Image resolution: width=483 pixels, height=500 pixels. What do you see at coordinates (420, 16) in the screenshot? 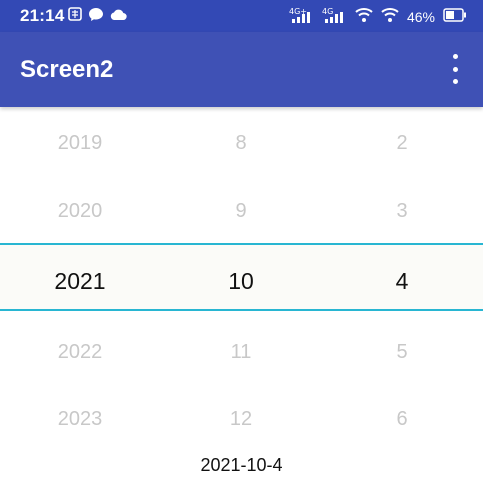
I see `battery-percent: 46%` at bounding box center [420, 16].